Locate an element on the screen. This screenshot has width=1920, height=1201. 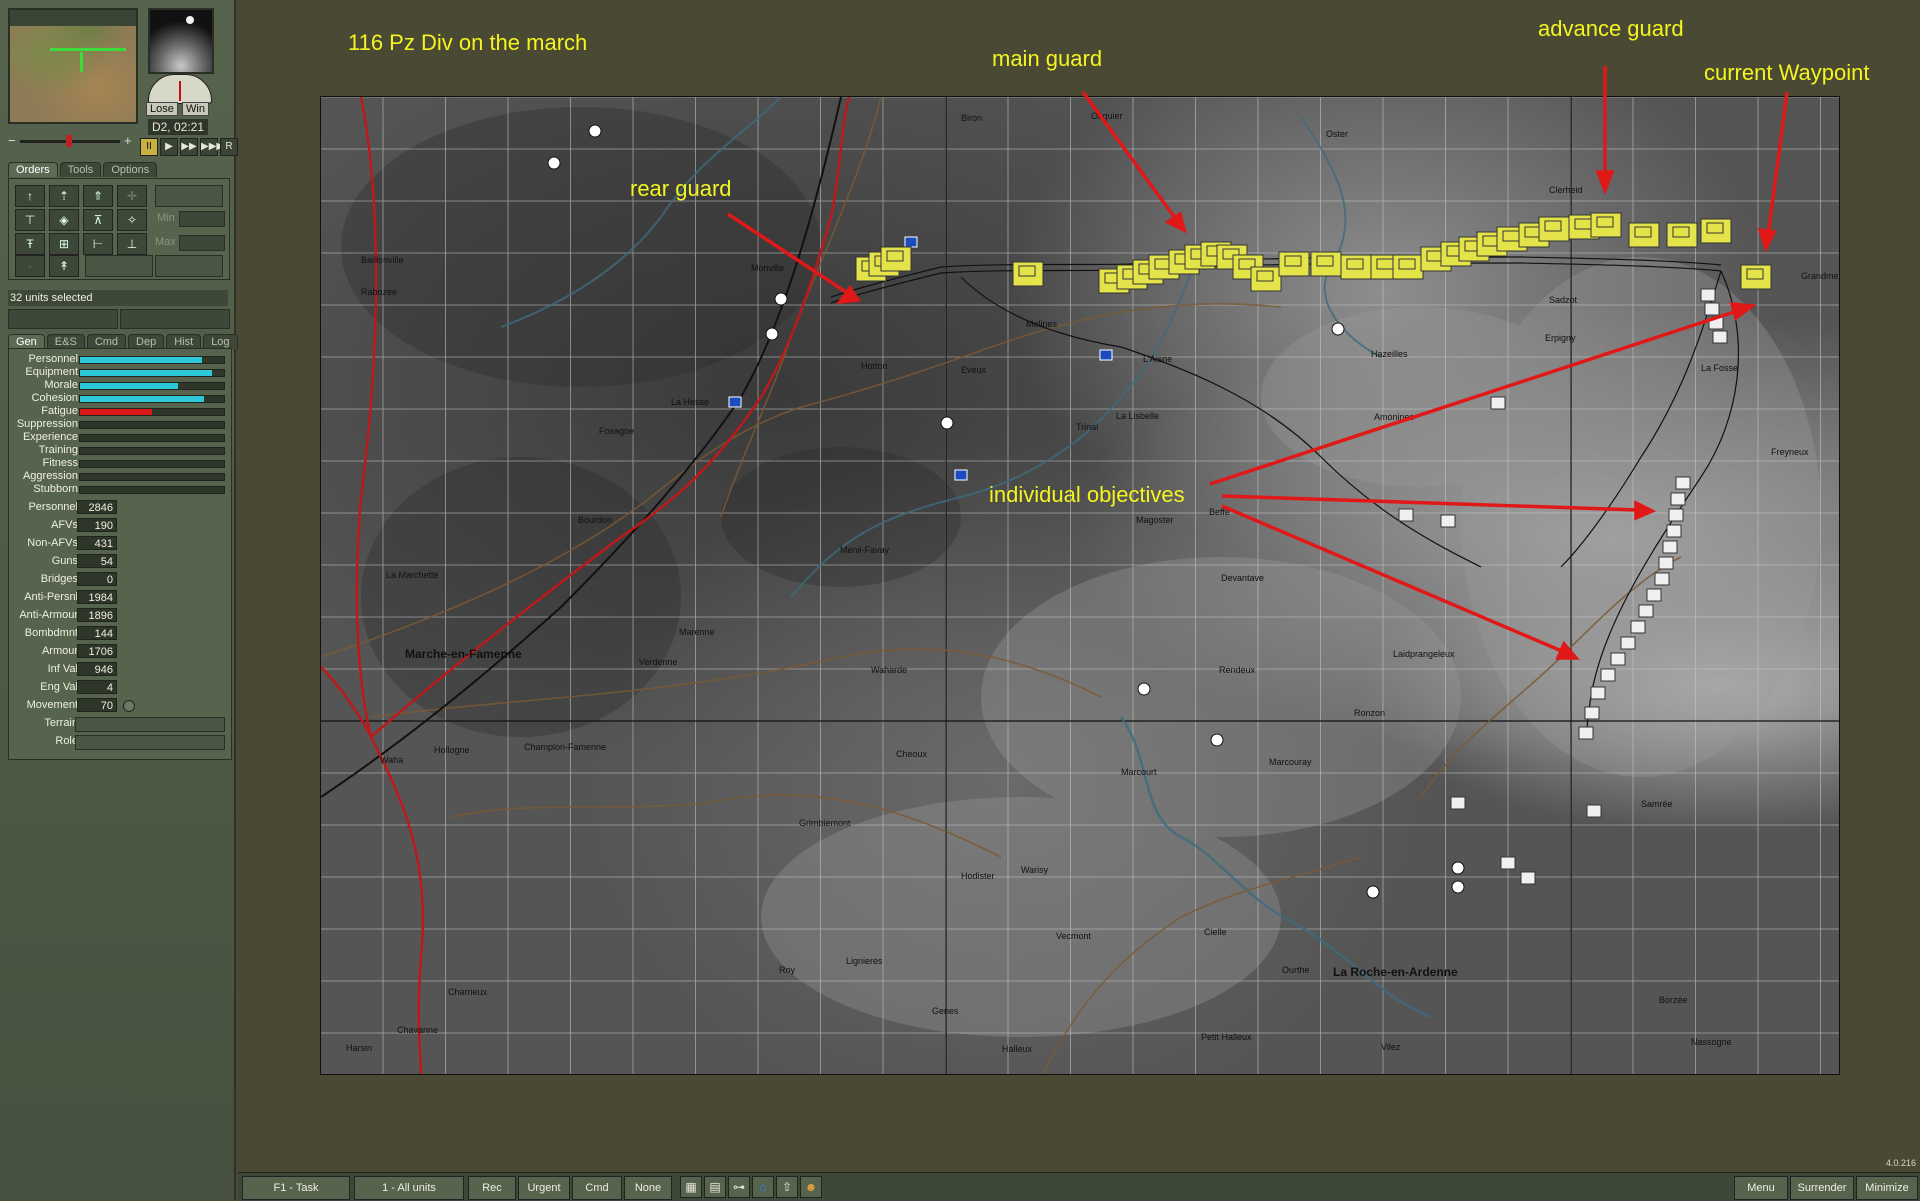
stat-bar-row: Personnel is located at coordinates (119, 359).